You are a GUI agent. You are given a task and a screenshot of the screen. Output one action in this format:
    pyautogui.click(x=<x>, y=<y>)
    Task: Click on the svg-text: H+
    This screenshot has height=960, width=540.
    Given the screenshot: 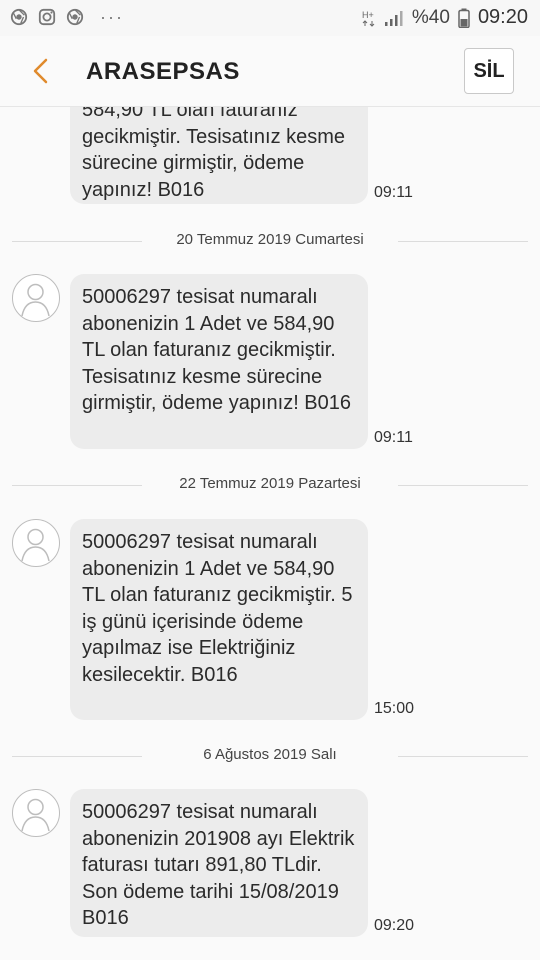 What is the action you would take?
    pyautogui.click(x=368, y=15)
    